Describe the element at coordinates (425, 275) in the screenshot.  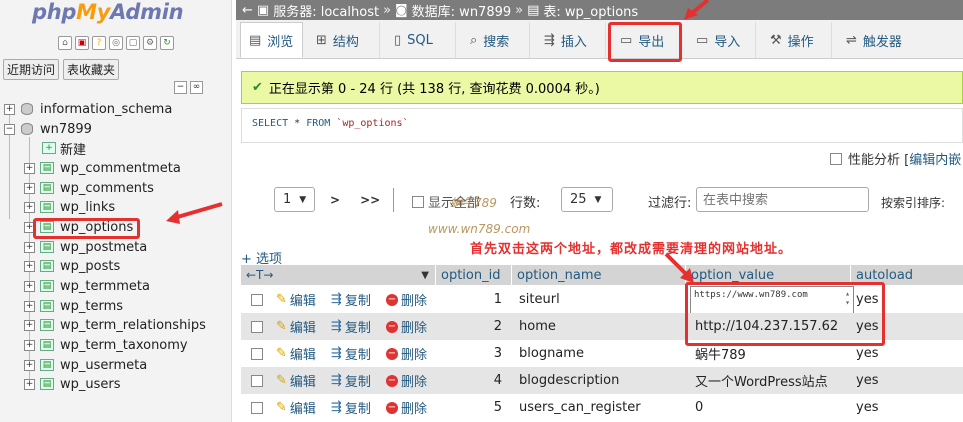
I see `dropdown-arrow-icon: ▼` at that location.